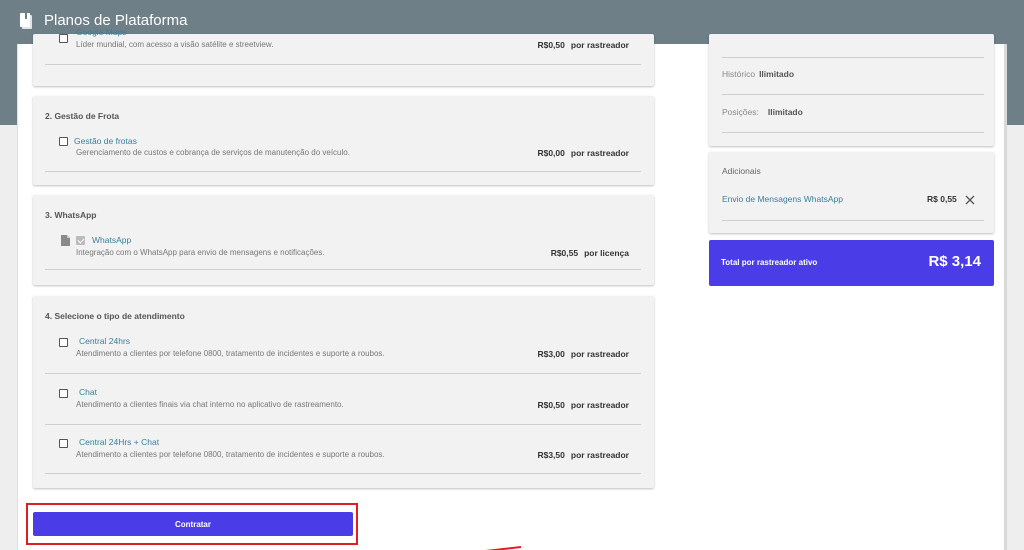 This screenshot has width=1024, height=550. I want to click on whatsapp-price-value: R$0,55, so click(564, 253).